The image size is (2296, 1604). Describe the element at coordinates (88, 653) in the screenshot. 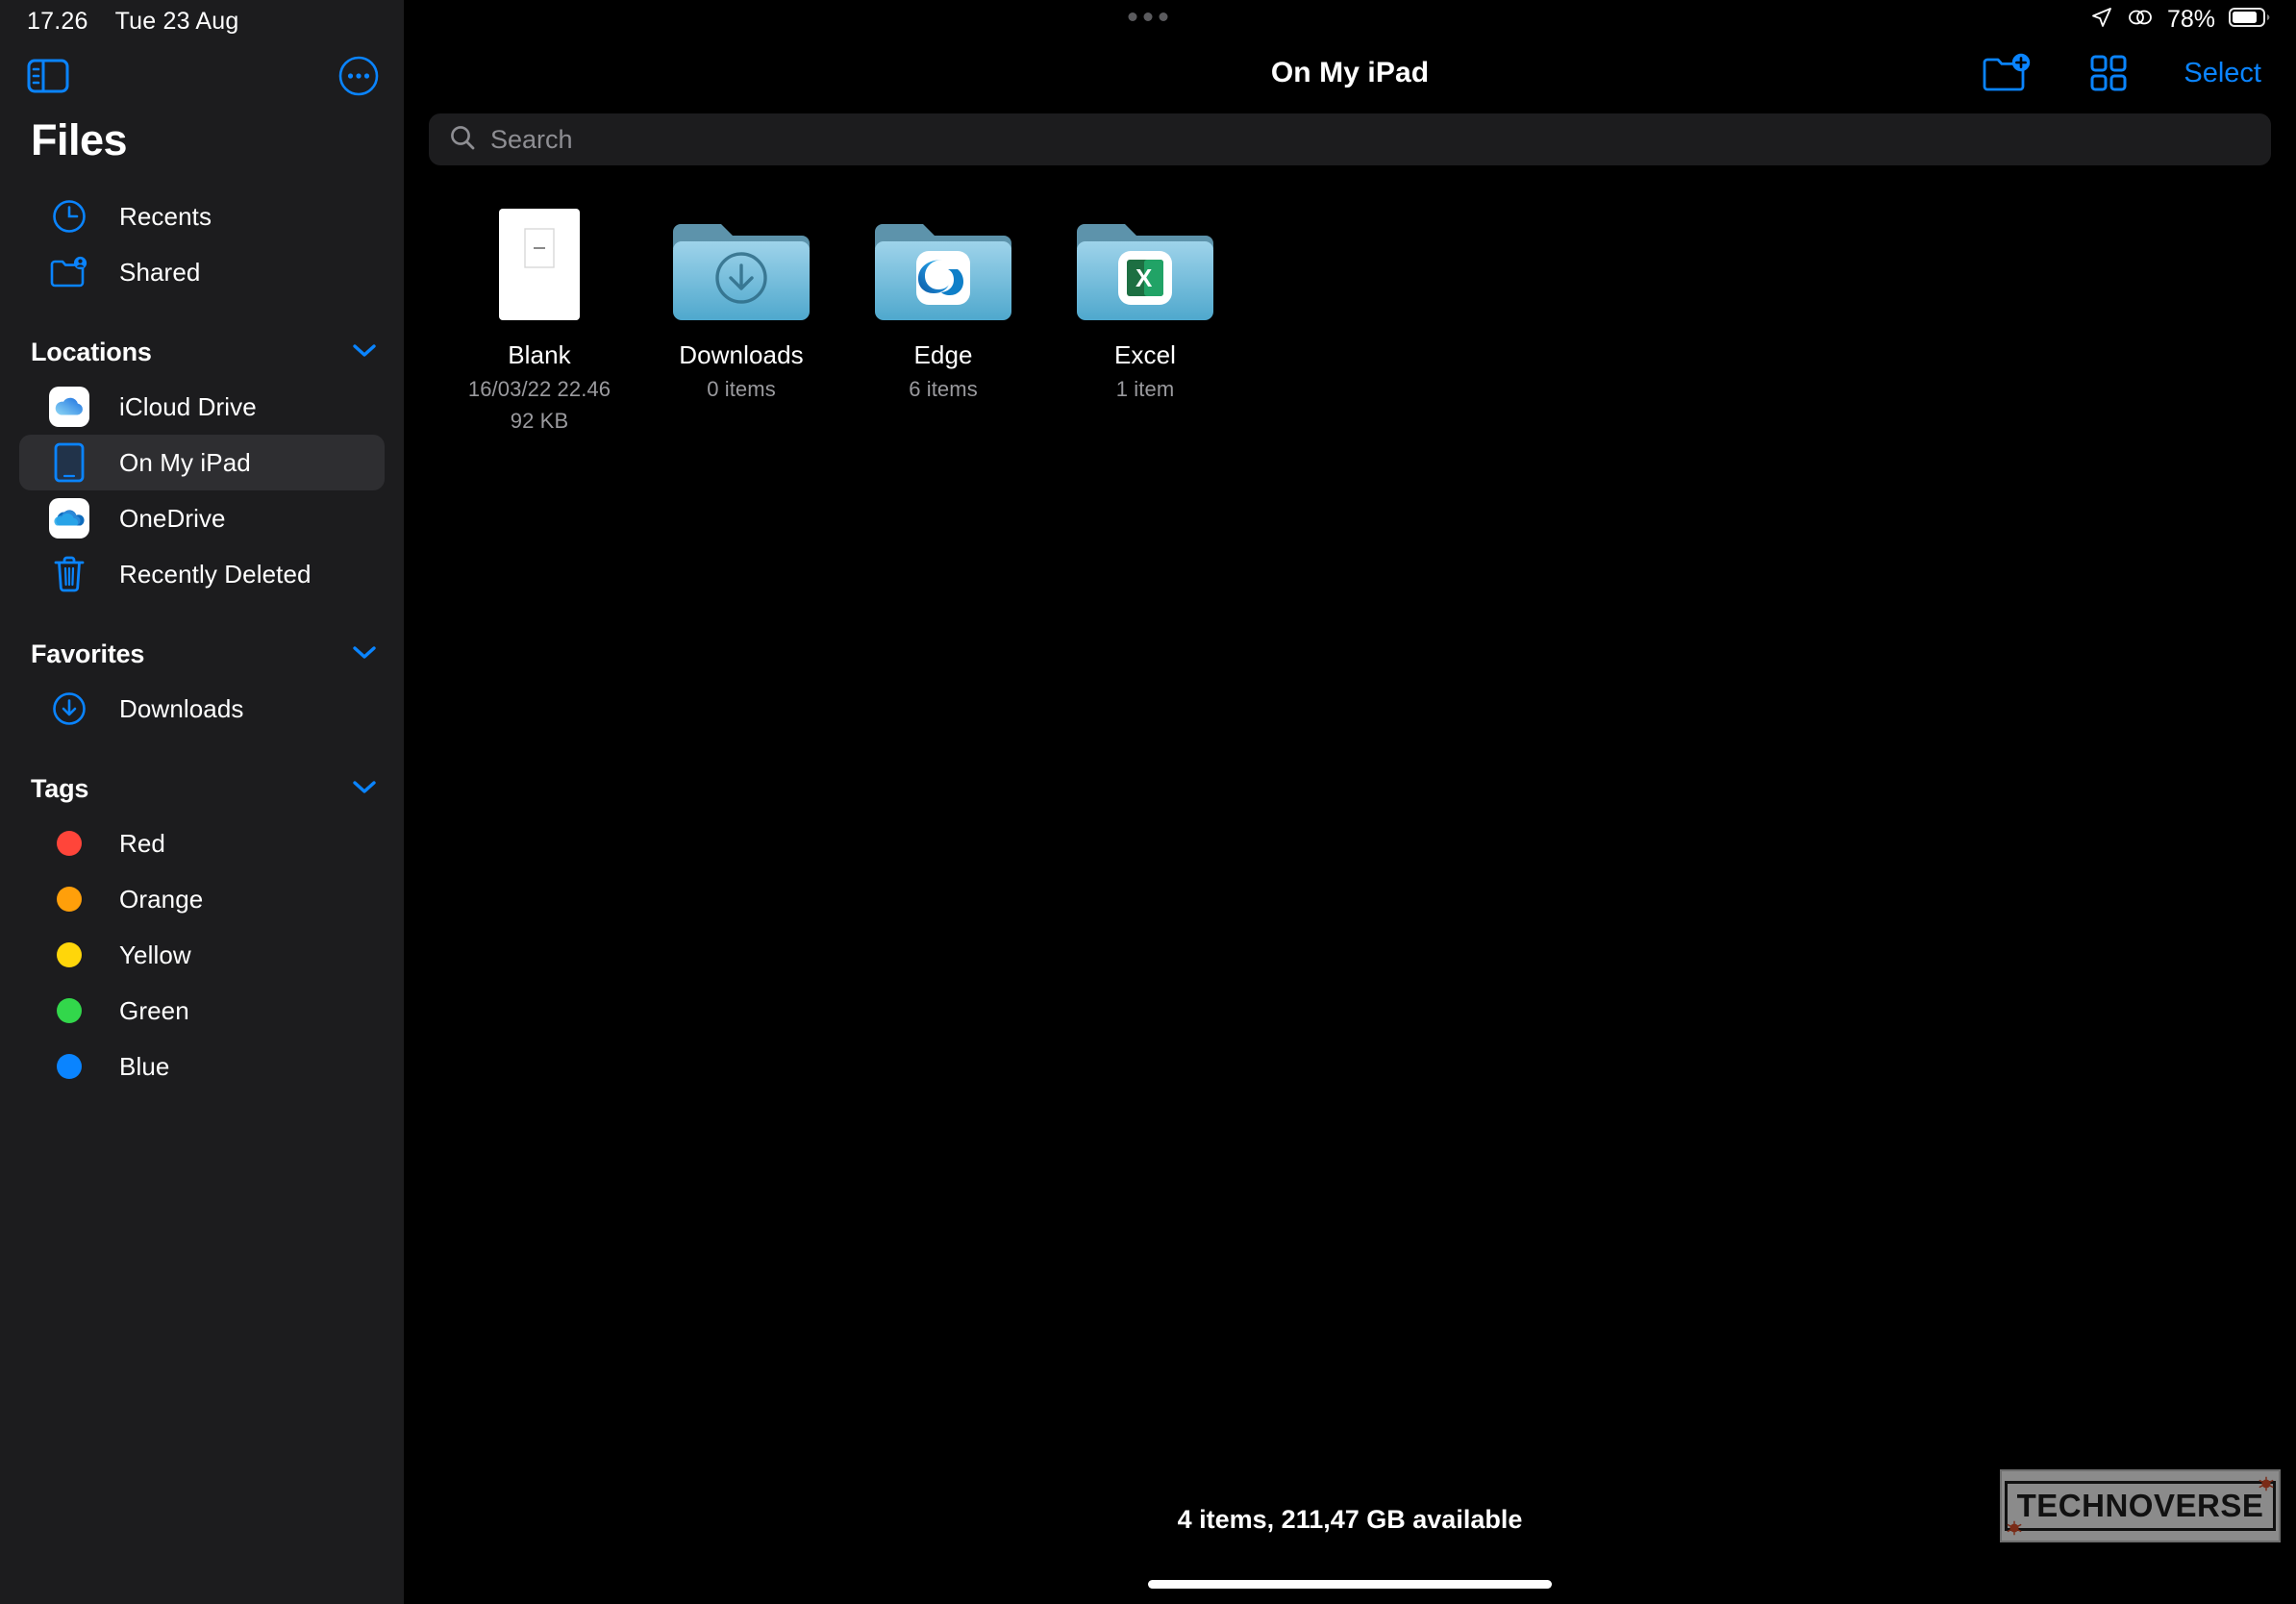

I see `section-title: Favorites` at that location.